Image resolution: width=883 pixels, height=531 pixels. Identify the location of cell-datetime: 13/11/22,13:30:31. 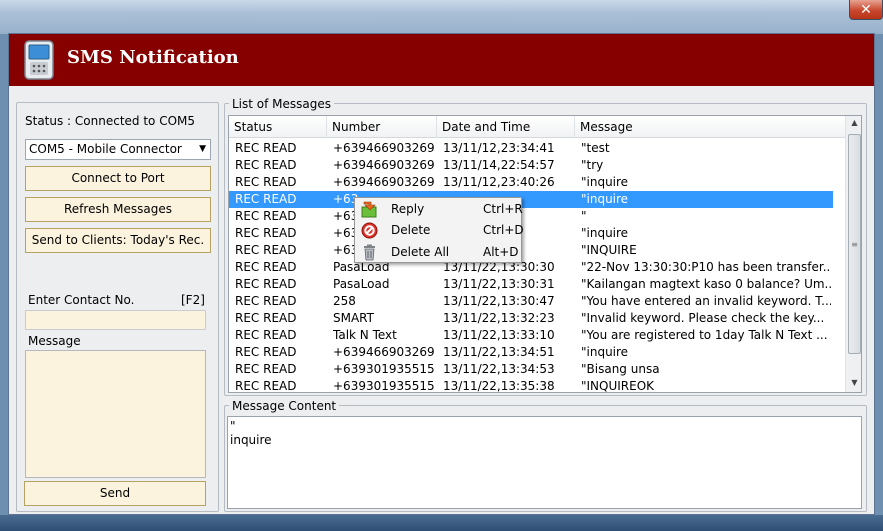
(499, 284).